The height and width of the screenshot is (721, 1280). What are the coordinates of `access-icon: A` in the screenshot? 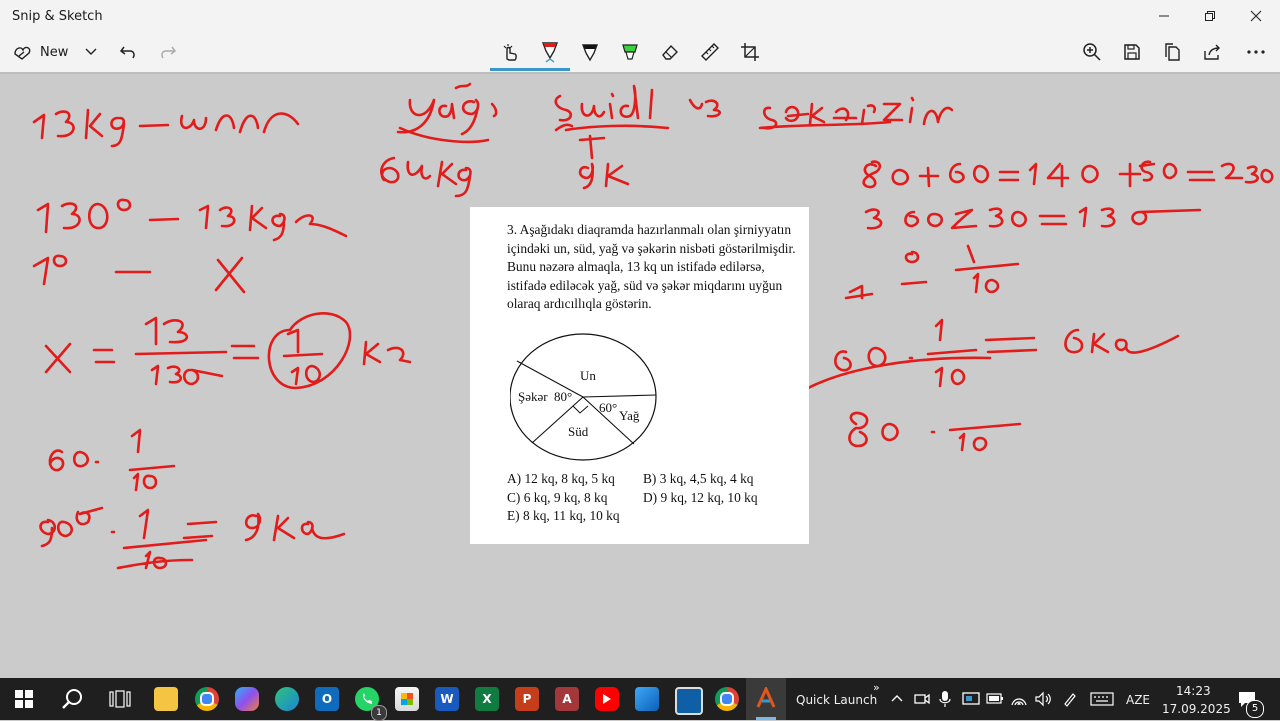 It's located at (567, 699).